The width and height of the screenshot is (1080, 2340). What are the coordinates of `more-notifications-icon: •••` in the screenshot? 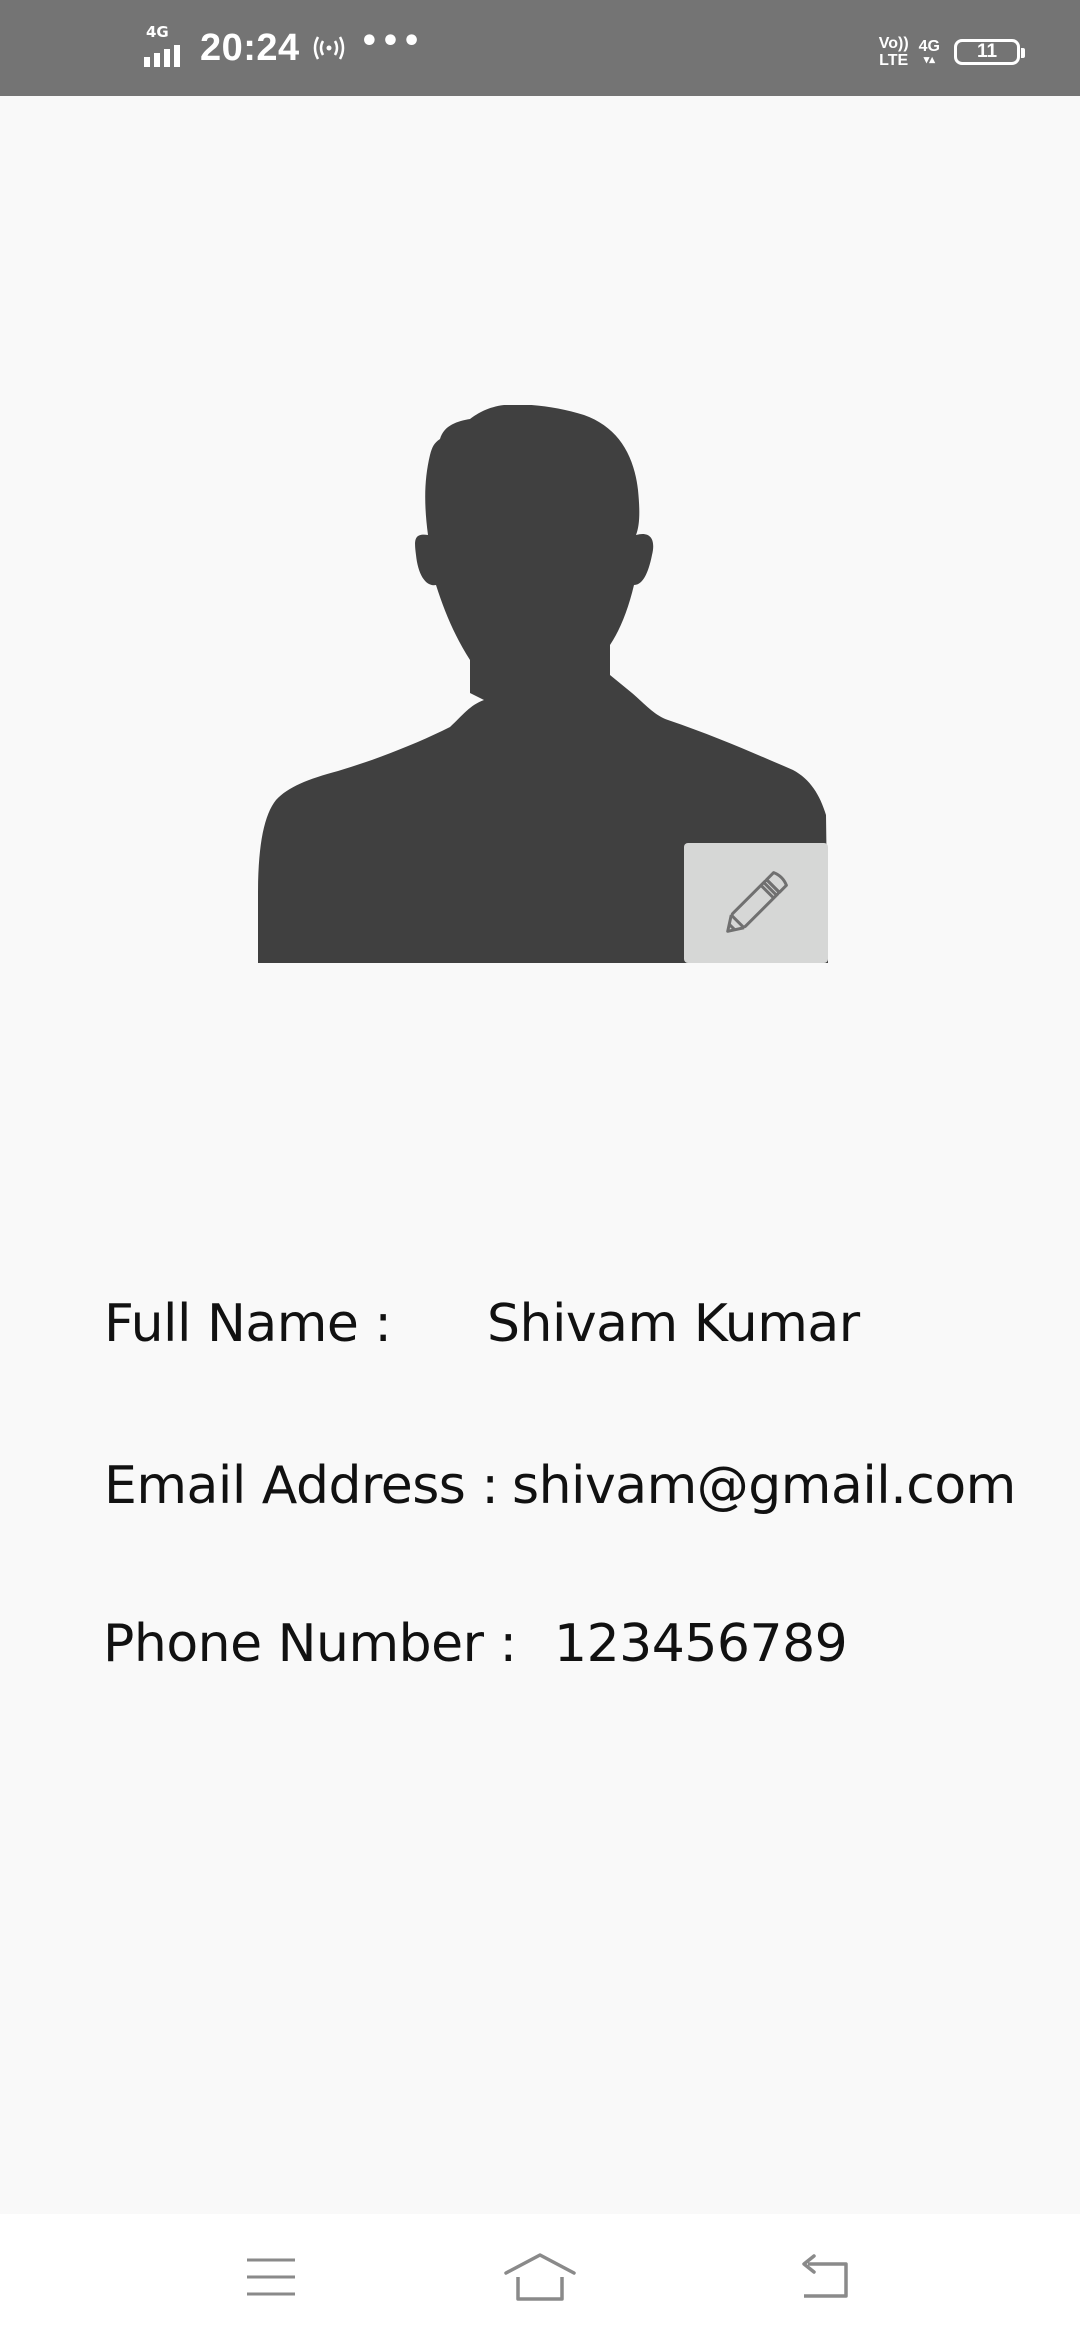 It's located at (391, 41).